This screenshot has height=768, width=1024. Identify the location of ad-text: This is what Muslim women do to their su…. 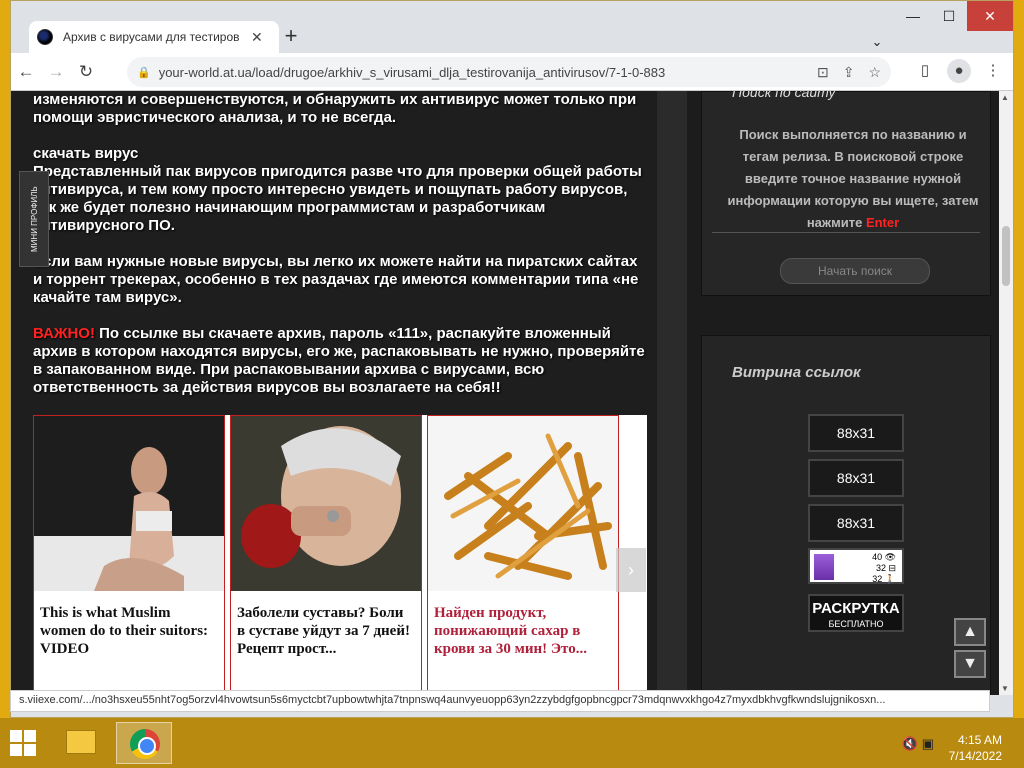
(129, 631).